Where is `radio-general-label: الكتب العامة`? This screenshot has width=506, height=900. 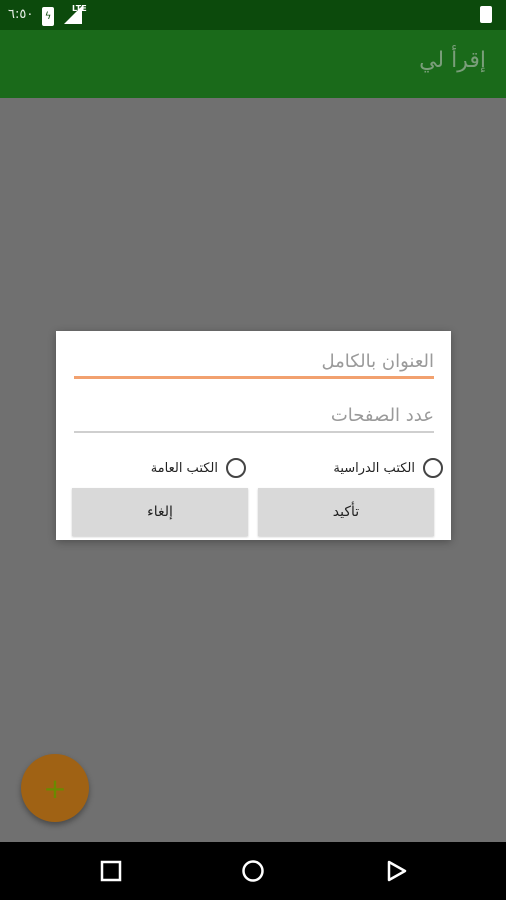
radio-general-label: الكتب العامة is located at coordinates (184, 468).